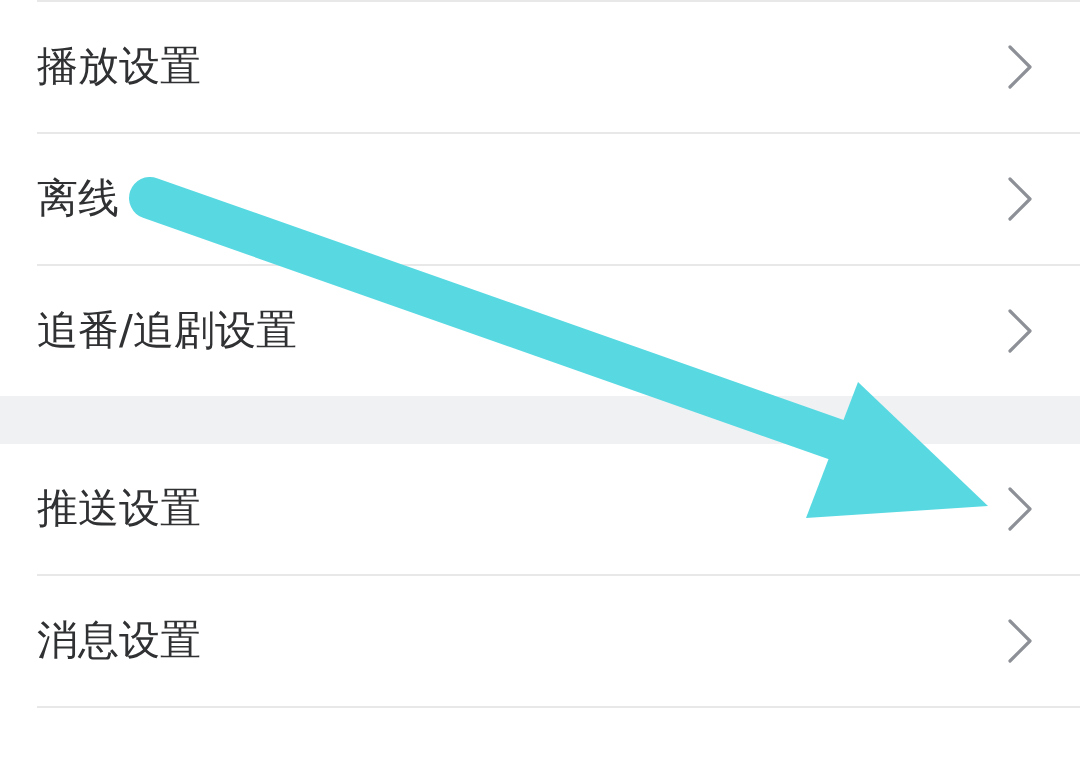 The width and height of the screenshot is (1080, 760). Describe the element at coordinates (78, 199) in the screenshot. I see `row-label: 离线` at that location.